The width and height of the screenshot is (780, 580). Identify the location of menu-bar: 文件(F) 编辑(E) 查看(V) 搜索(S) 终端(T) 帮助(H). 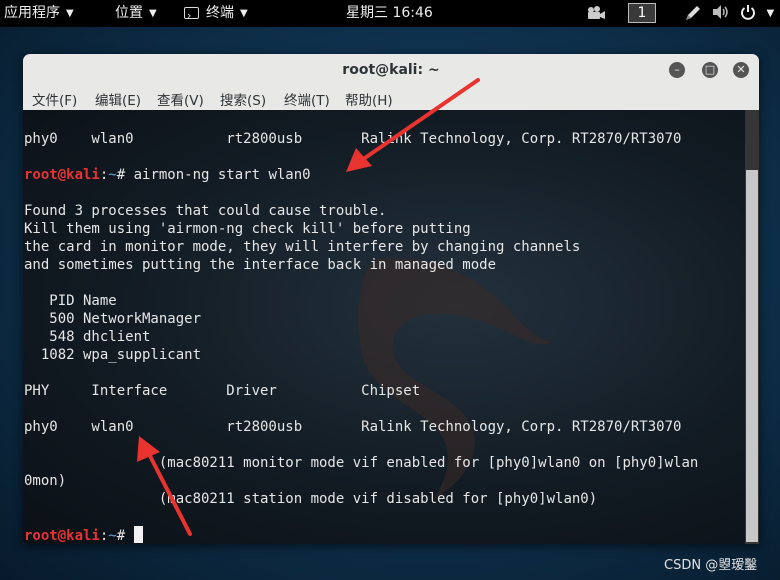
(391, 98).